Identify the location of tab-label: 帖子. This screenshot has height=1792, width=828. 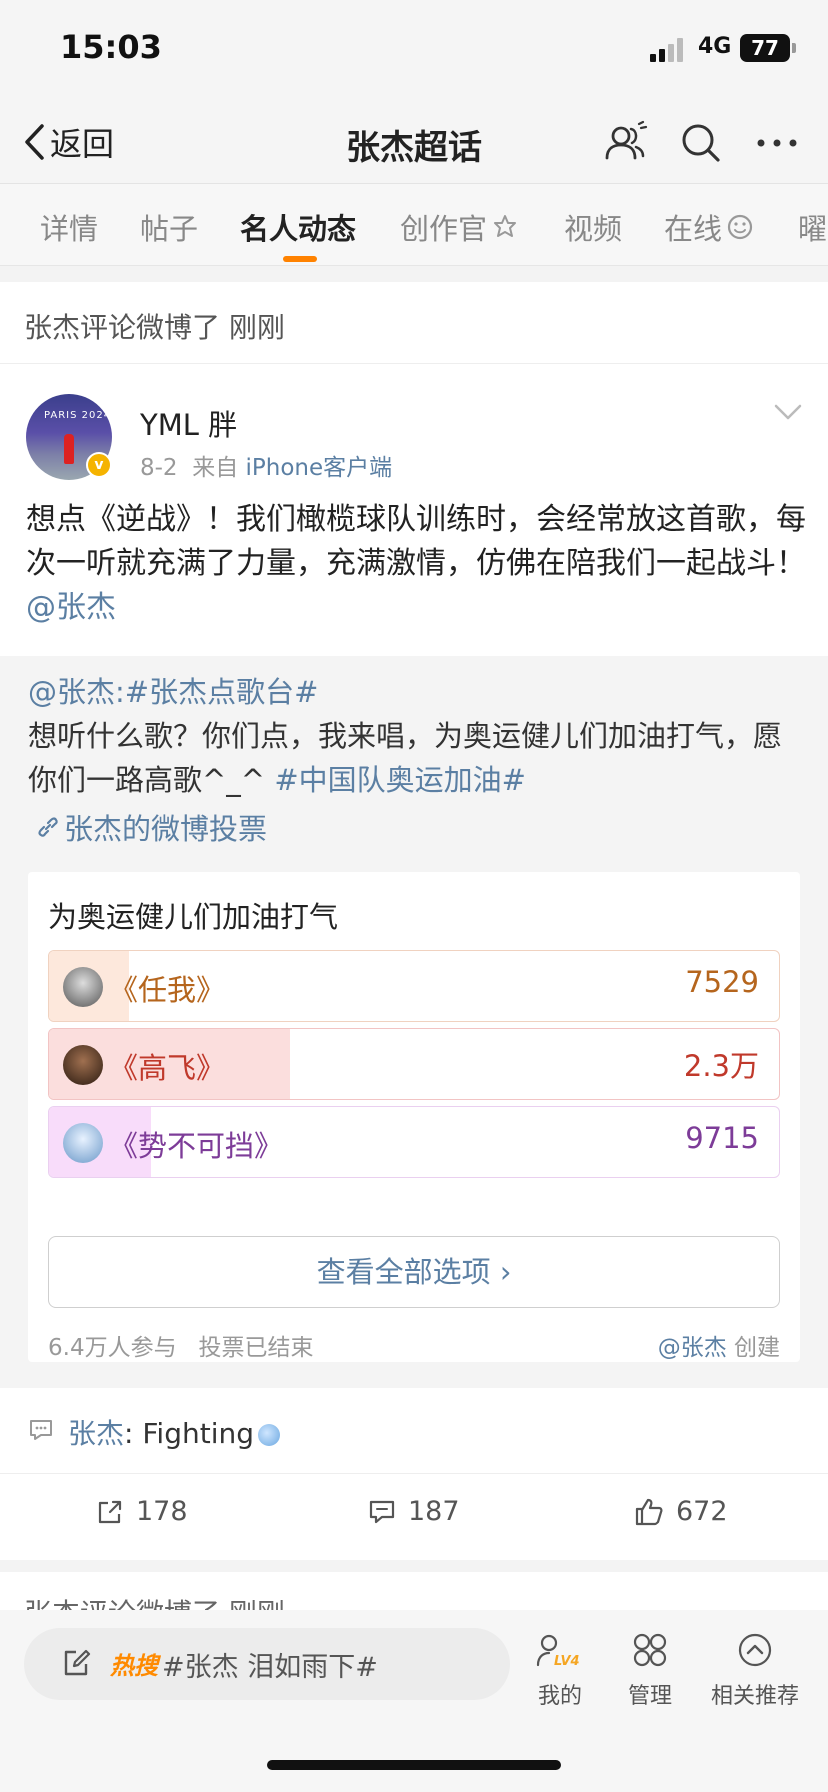
(169, 229).